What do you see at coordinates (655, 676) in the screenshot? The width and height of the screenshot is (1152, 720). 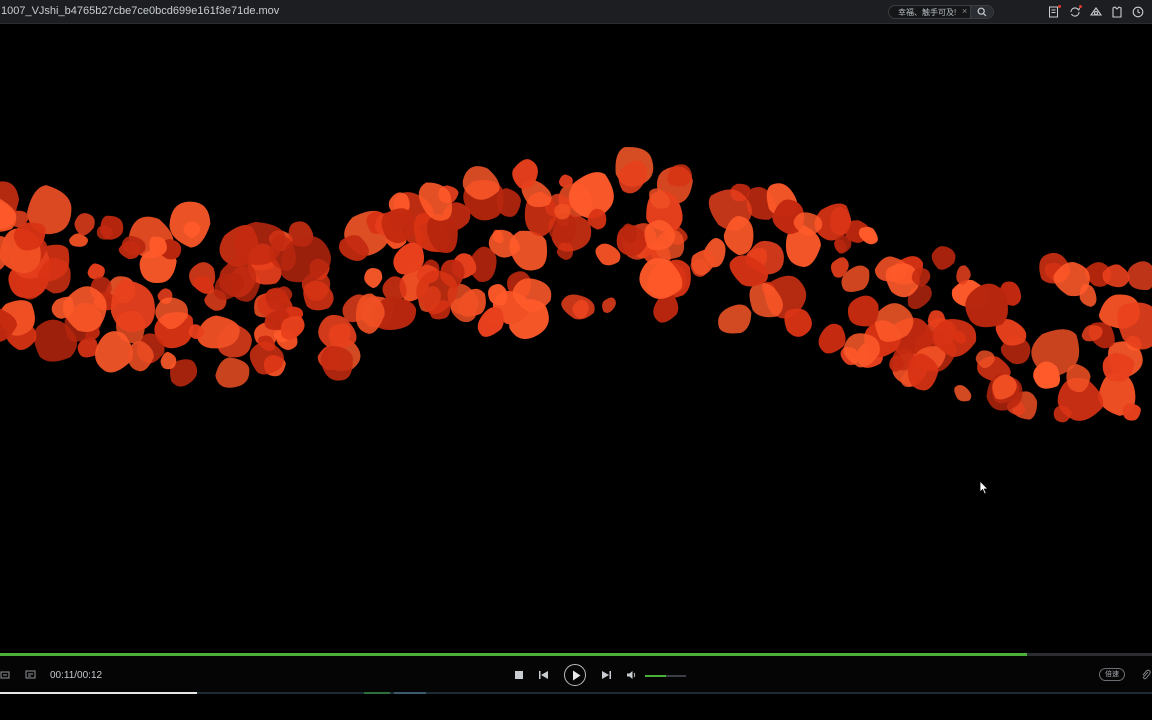 I see `volume-slider-fill` at bounding box center [655, 676].